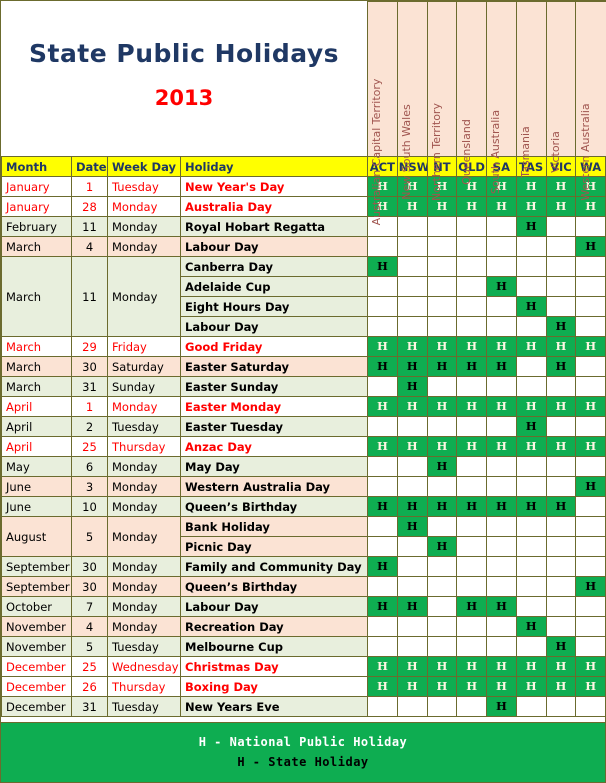 This screenshot has width=606, height=783. What do you see at coordinates (303, 686) in the screenshot?
I see `table-row: December 26 Thursday Boxing Day H H H H H H H H` at bounding box center [303, 686].